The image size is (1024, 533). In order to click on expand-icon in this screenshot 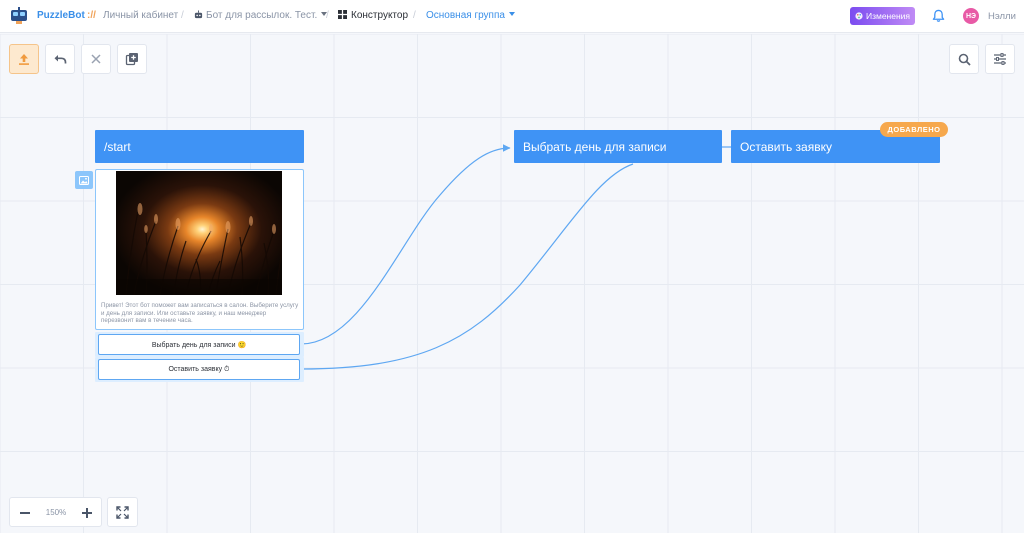, I will do `click(122, 512)`.